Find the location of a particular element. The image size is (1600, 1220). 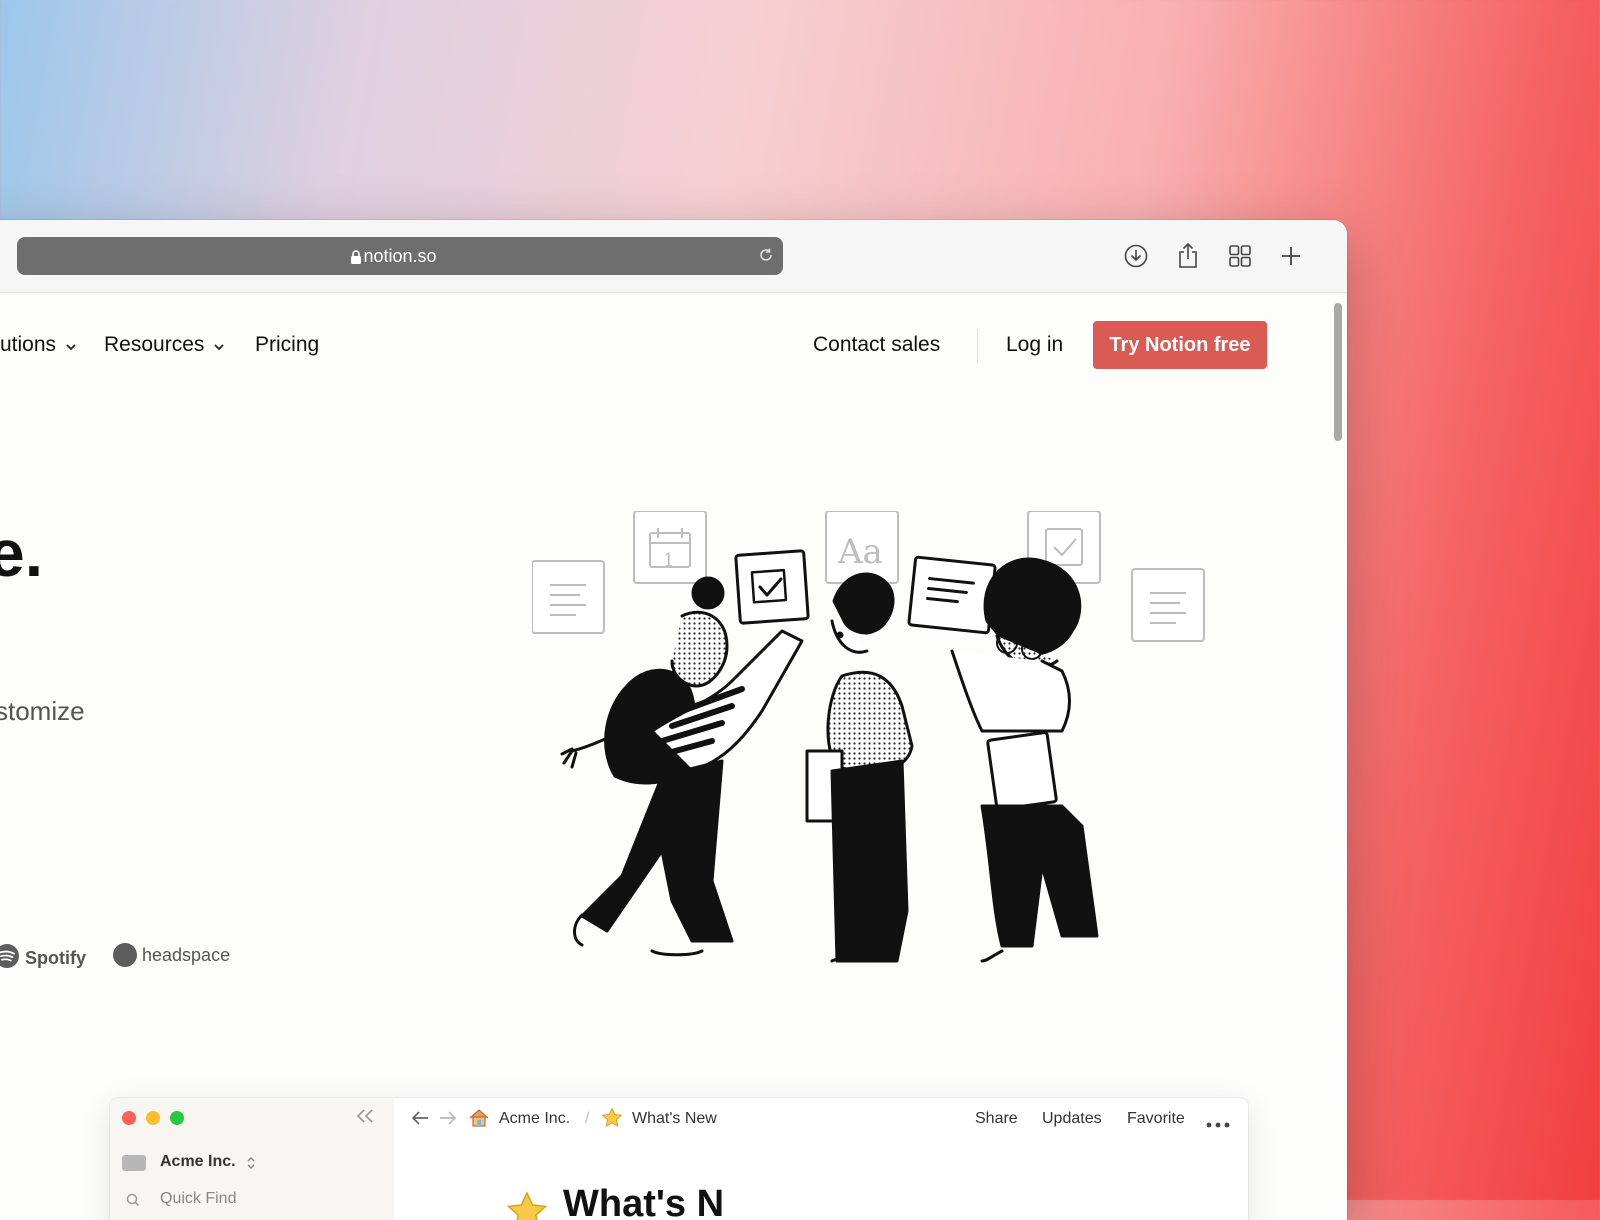

nav-solutions-label: utions is located at coordinates (28, 344).